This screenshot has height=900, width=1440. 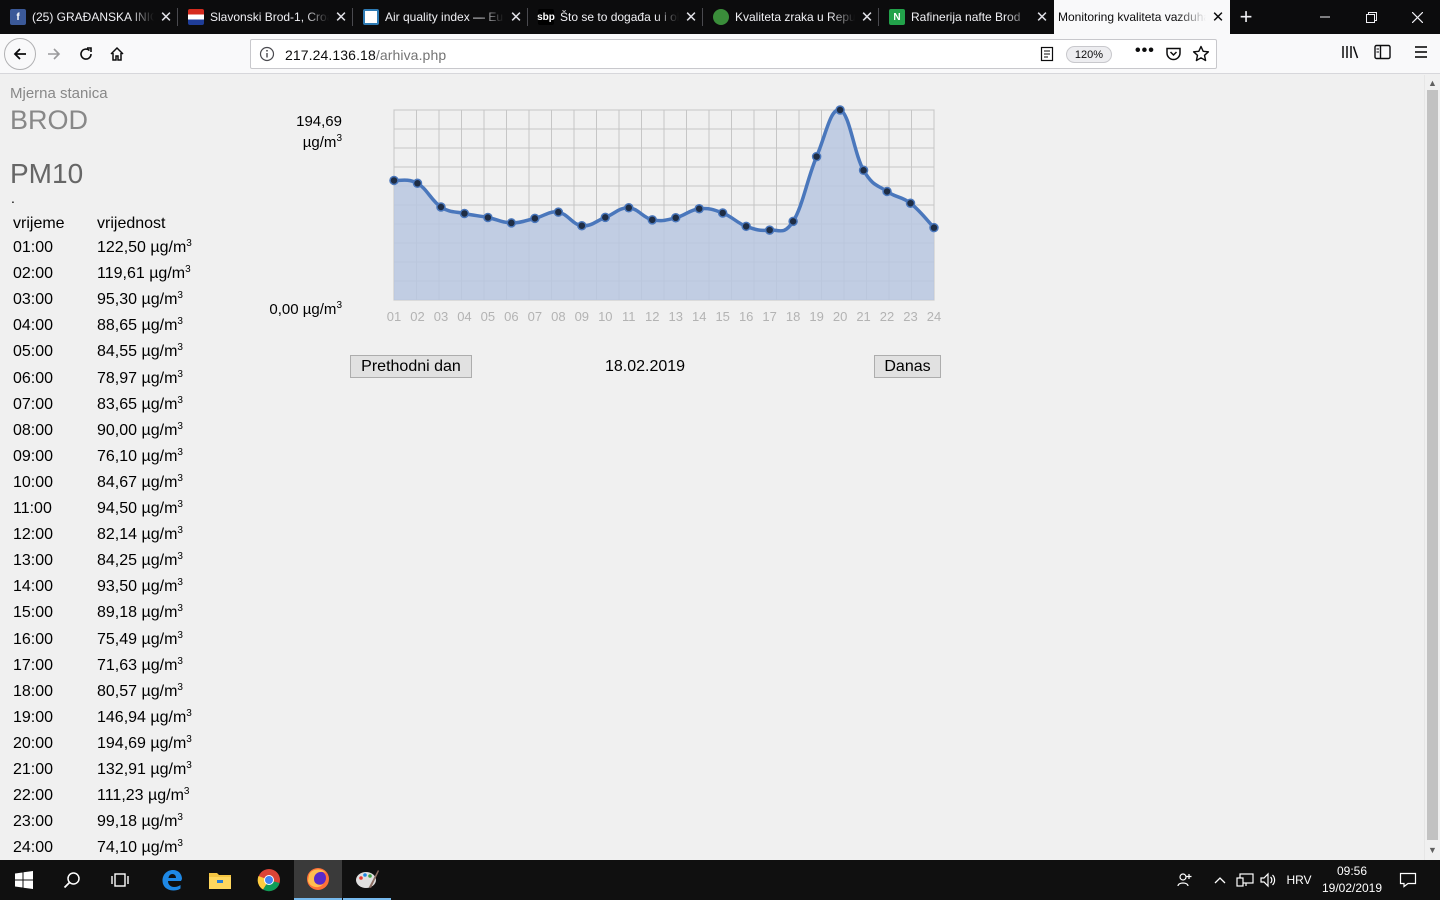 What do you see at coordinates (123, 800) in the screenshot?
I see `table-row: 22:00 111,23 µg/m3` at bounding box center [123, 800].